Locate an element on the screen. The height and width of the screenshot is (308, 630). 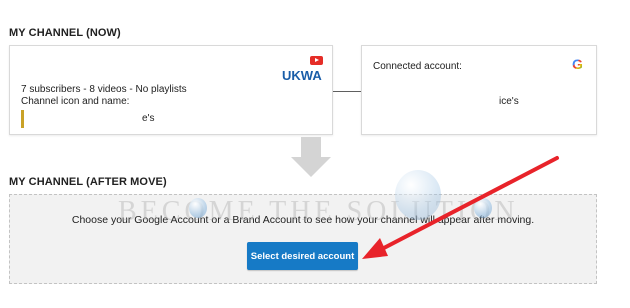
watermark-text: BECOME THE SOLUTION is located at coordinates (318, 211).